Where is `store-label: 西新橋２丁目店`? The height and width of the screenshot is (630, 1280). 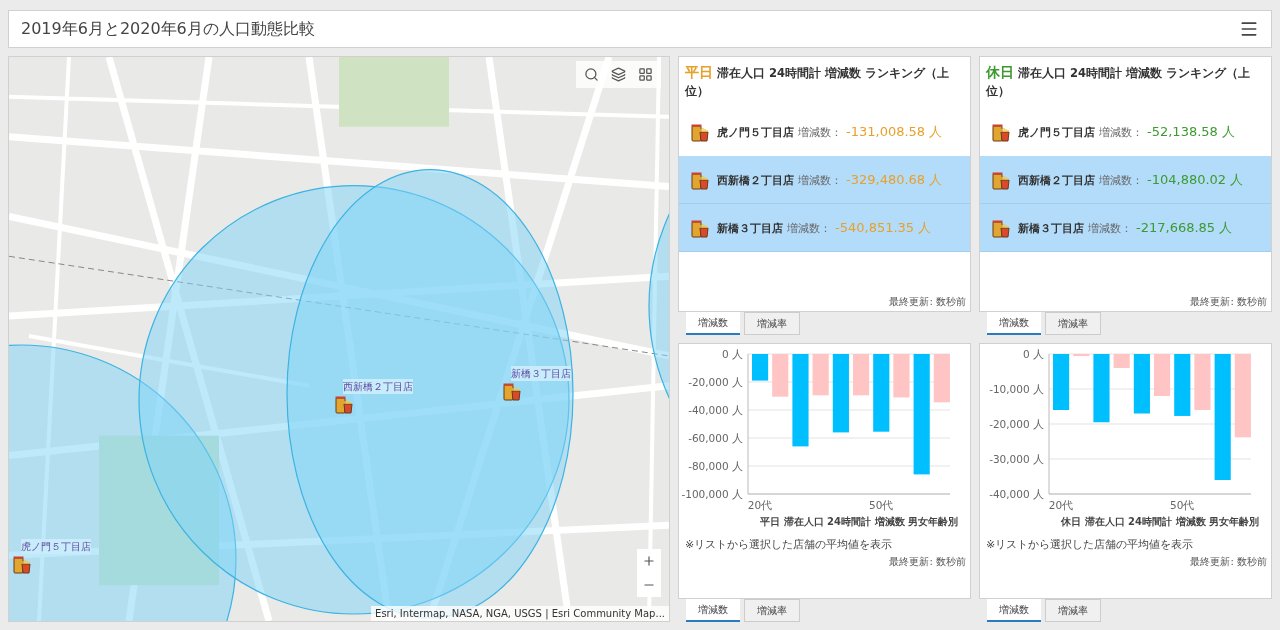
store-label: 西新橋２丁目店 is located at coordinates (378, 386).